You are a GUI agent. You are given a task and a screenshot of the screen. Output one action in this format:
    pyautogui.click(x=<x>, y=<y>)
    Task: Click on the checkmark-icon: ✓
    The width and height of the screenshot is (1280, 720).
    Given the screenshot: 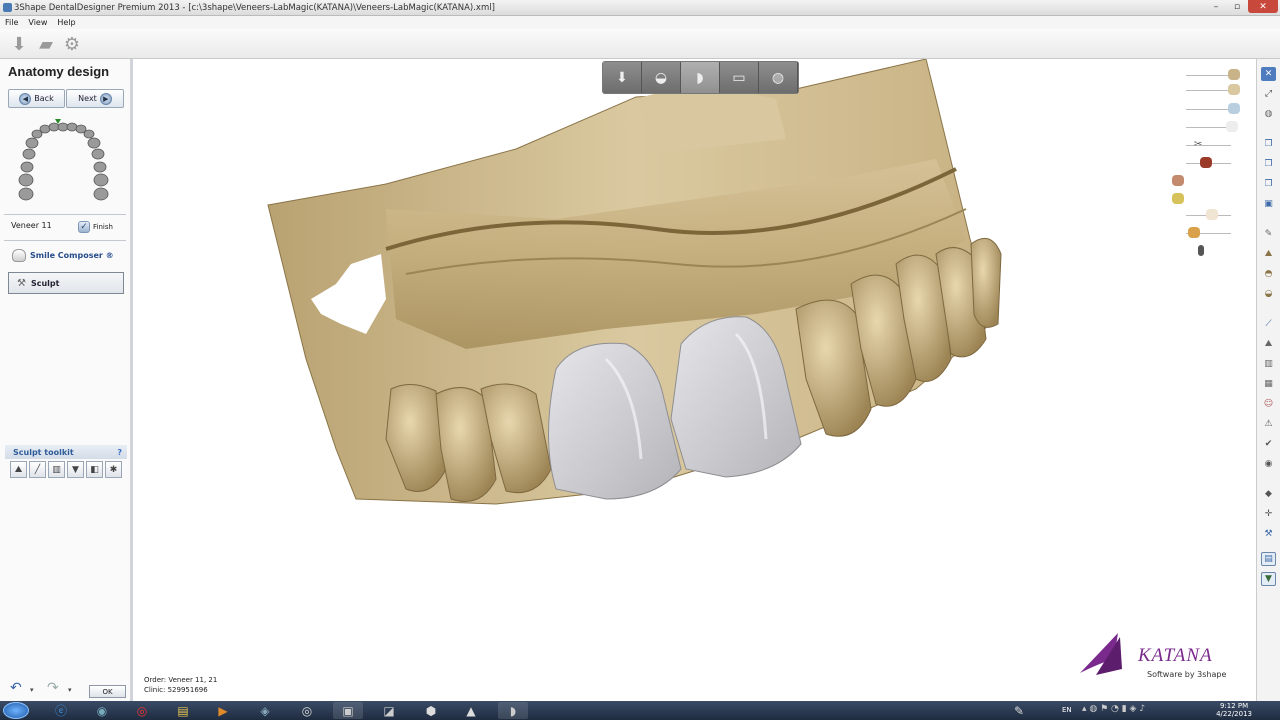 What is the action you would take?
    pyautogui.click(x=84, y=227)
    